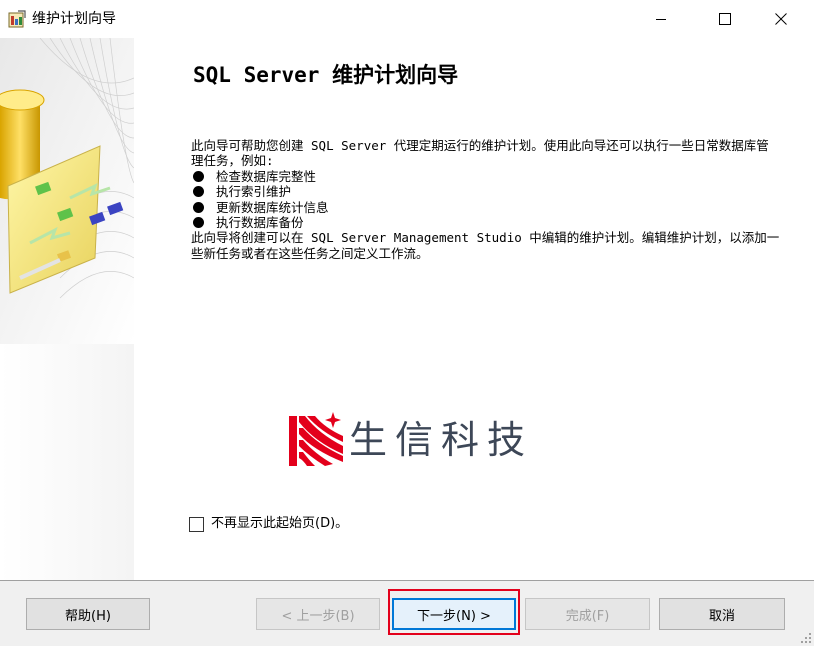  I want to click on bullet-item: 检查数据库完整性, so click(486, 176).